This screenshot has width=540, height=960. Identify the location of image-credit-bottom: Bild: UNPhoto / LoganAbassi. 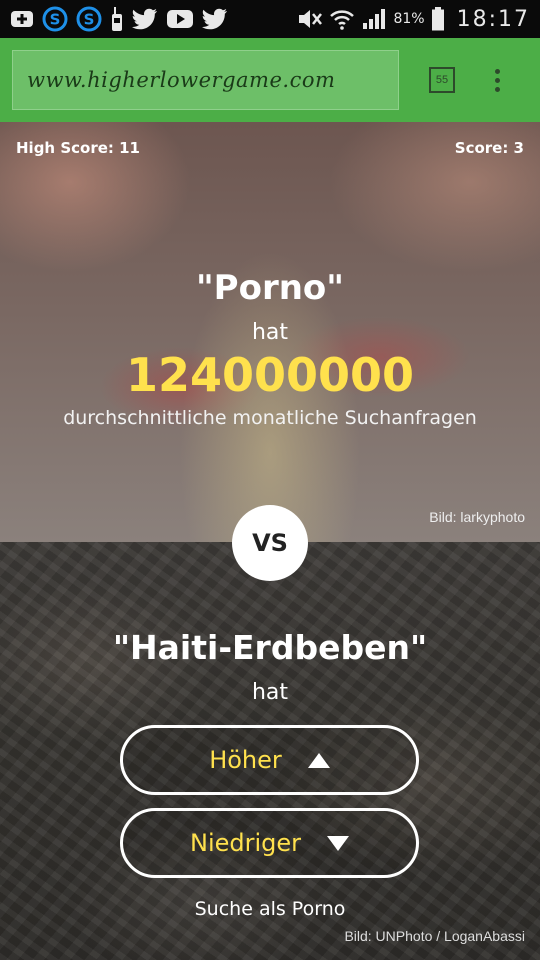
(434, 936).